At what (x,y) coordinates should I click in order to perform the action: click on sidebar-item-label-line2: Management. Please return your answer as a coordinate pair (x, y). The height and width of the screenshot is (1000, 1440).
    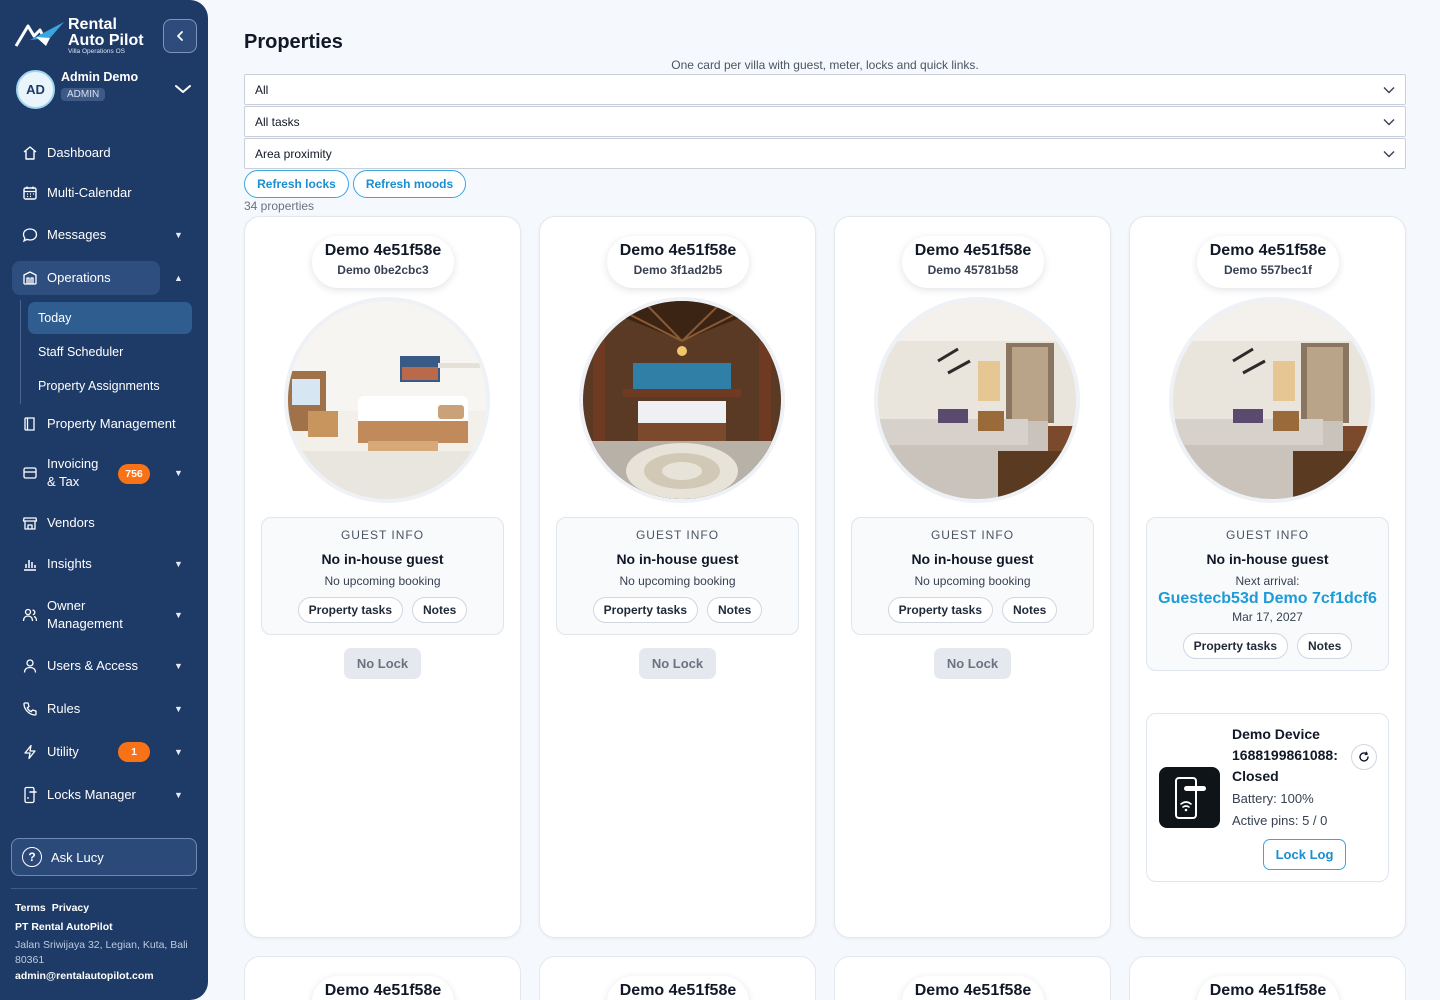
    Looking at the image, I should click on (85, 623).